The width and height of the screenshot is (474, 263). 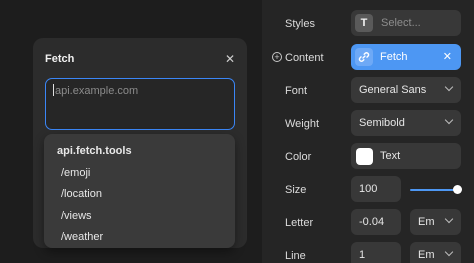 What do you see at coordinates (139, 217) in the screenshot?
I see `suggestion-item: /views` at bounding box center [139, 217].